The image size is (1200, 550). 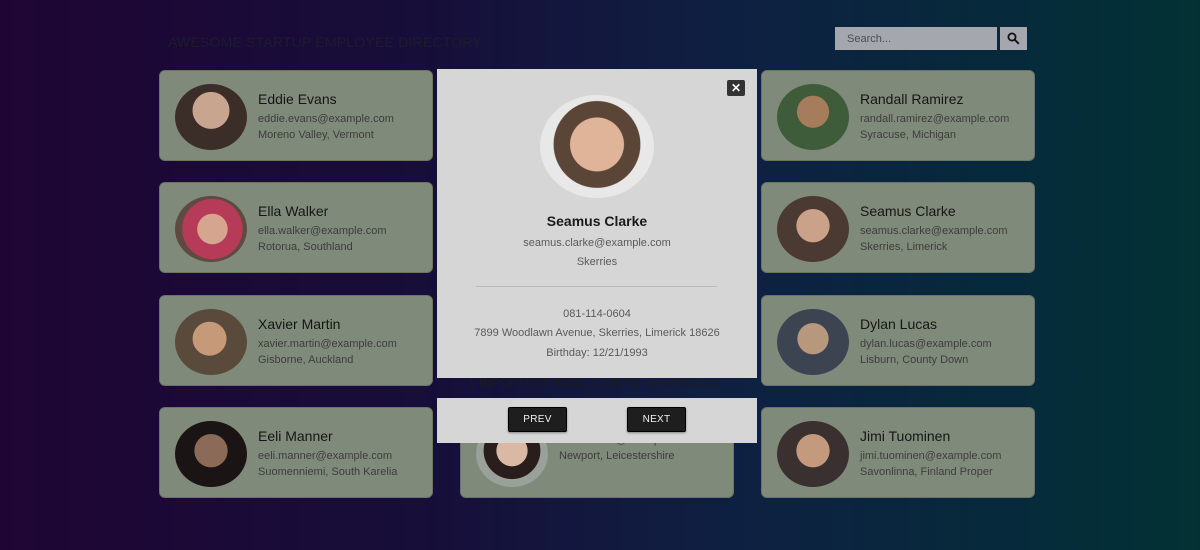 What do you see at coordinates (912, 99) in the screenshot?
I see `employee-name: Randall Ramirez` at bounding box center [912, 99].